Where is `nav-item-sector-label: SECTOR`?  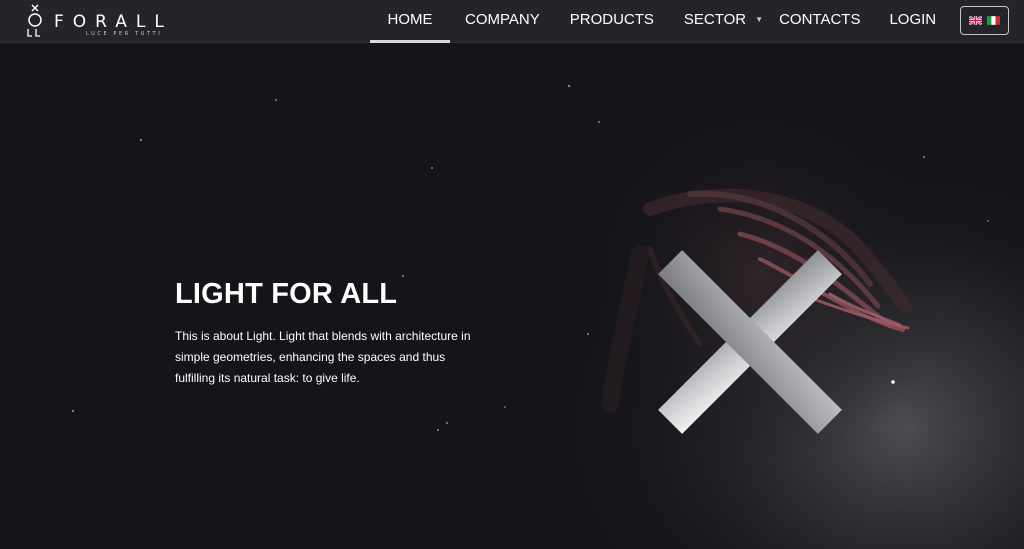 nav-item-sector-label: SECTOR is located at coordinates (715, 19).